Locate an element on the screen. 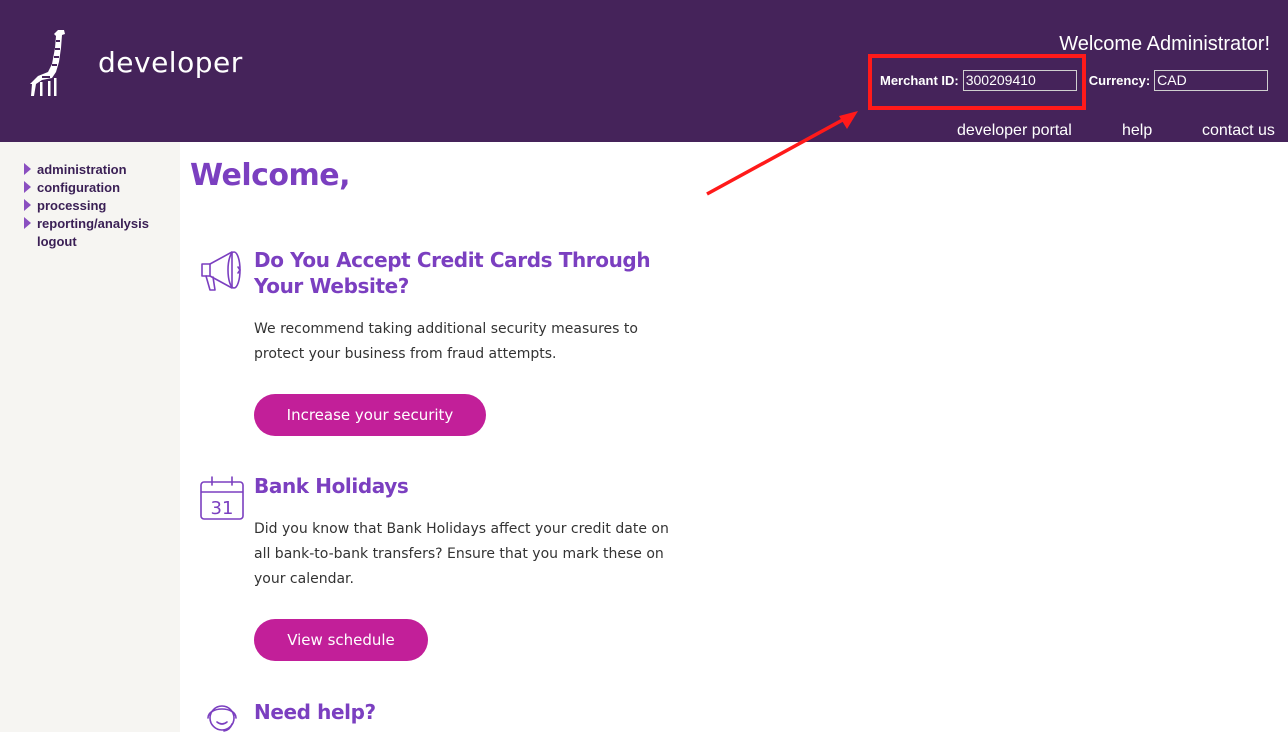 The width and height of the screenshot is (1288, 732). nav-contact-us: contact us is located at coordinates (1238, 131).